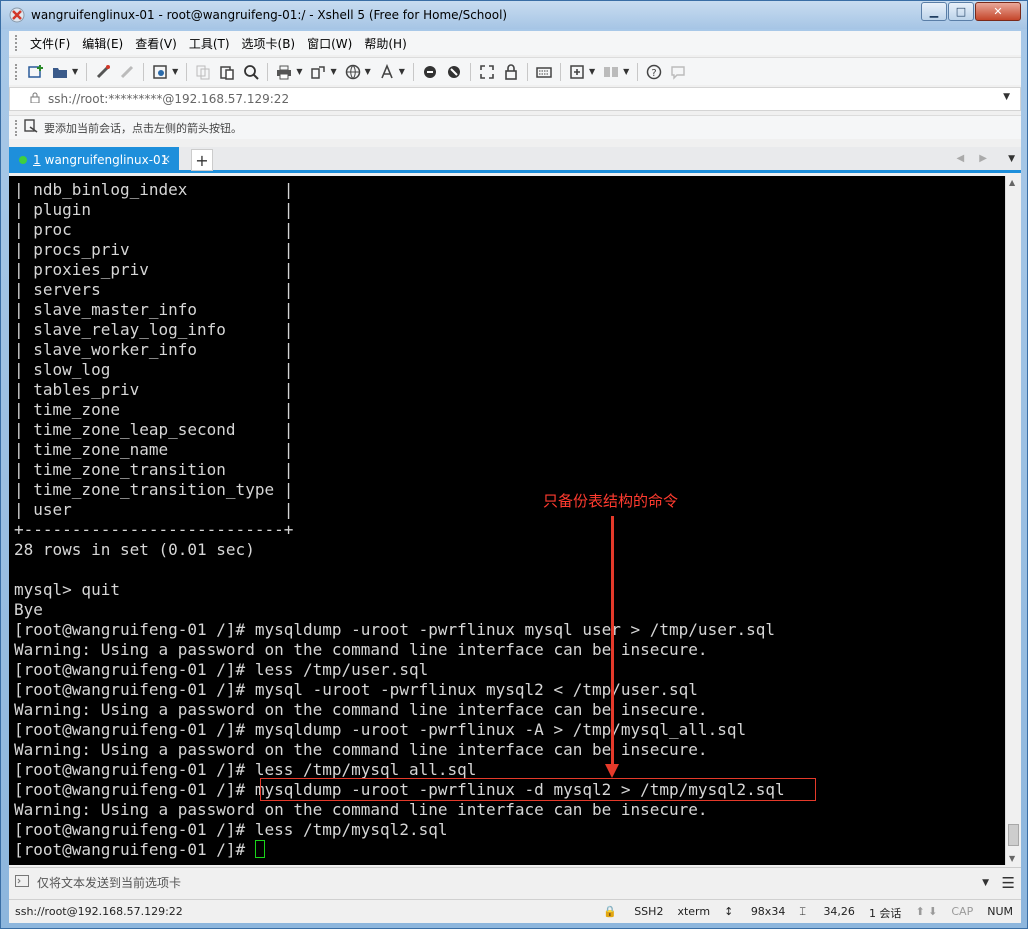  What do you see at coordinates (430, 72) in the screenshot?
I see `xftp-icon` at bounding box center [430, 72].